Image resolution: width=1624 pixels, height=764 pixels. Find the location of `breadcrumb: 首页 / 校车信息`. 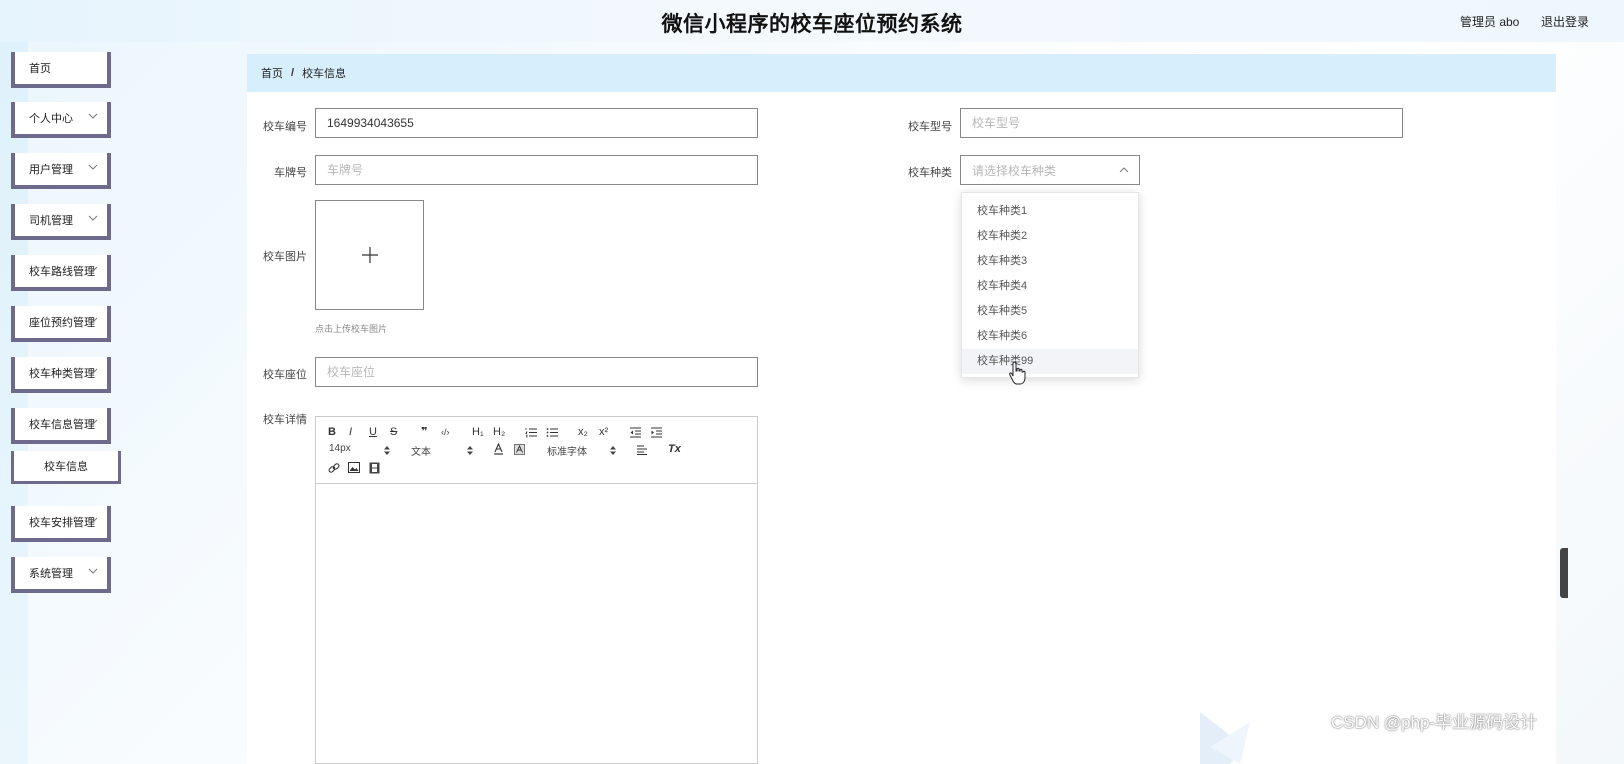

breadcrumb: 首页 / 校车信息 is located at coordinates (901, 73).